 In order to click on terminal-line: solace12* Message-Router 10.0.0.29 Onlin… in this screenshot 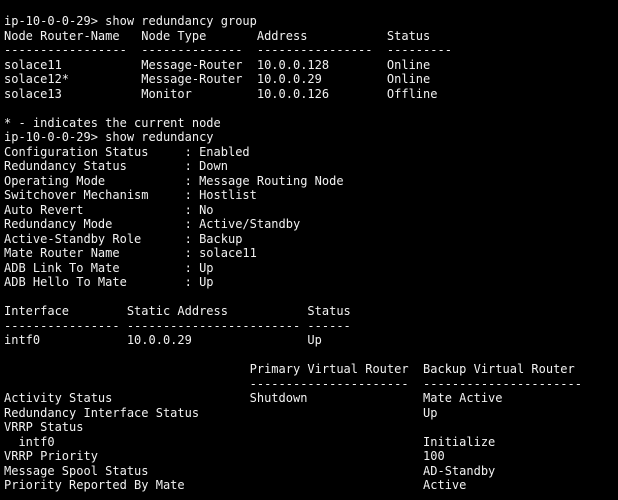, I will do `click(217, 79)`.